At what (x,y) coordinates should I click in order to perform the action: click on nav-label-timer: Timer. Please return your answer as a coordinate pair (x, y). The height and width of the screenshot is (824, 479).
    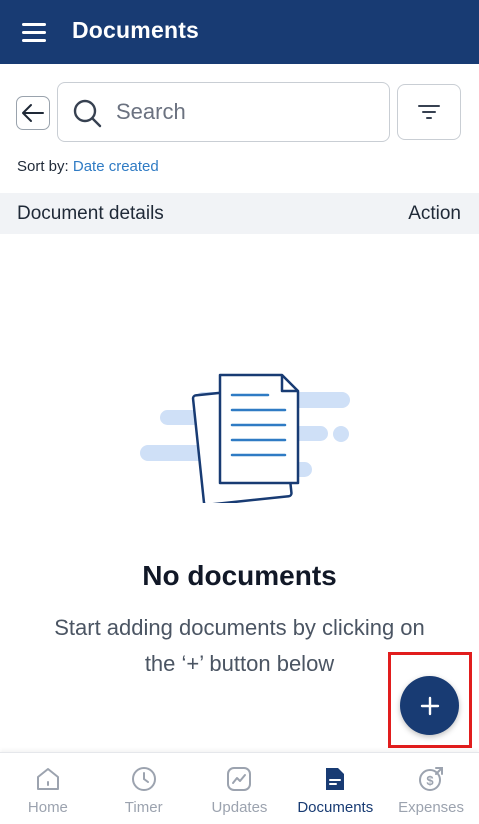
    Looking at the image, I should click on (143, 807).